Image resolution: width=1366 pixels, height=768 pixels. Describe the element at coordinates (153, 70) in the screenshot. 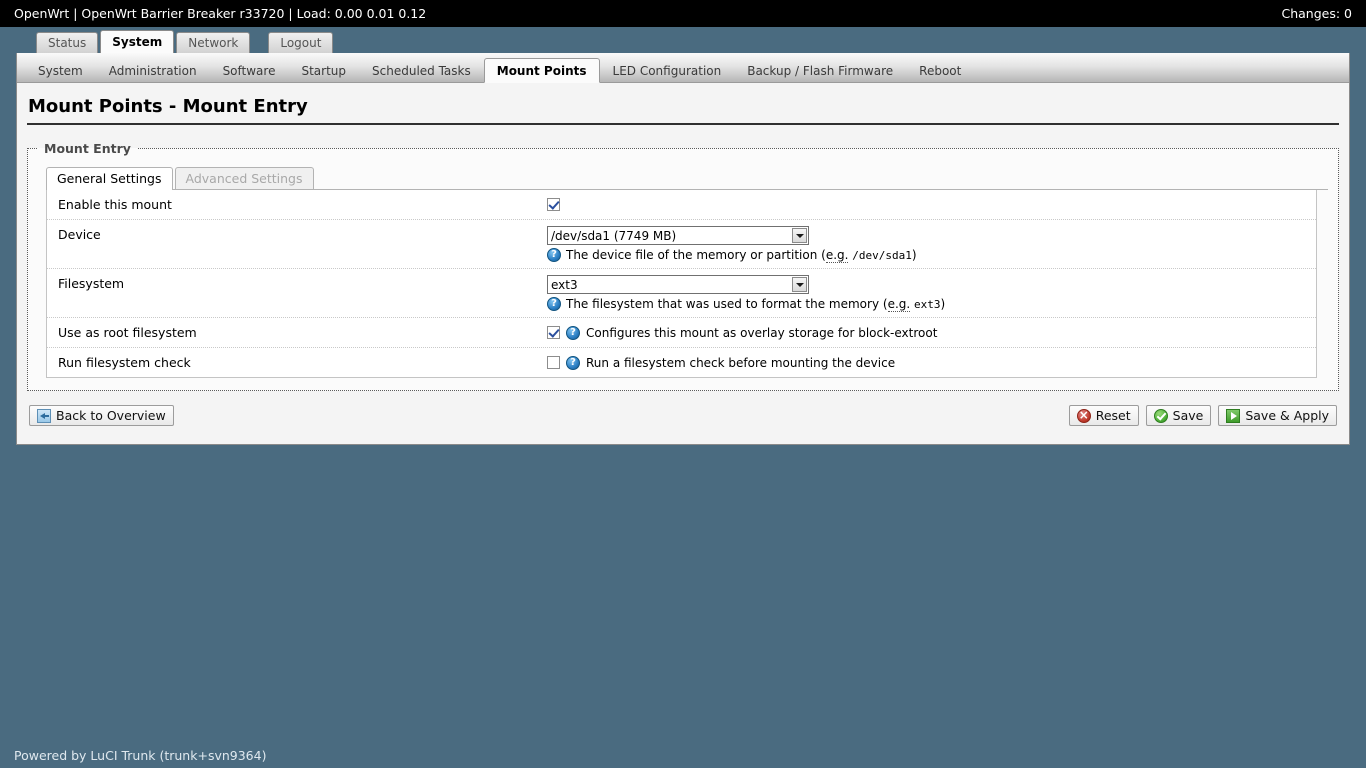

I see `sub-tab-administration: Administration` at that location.